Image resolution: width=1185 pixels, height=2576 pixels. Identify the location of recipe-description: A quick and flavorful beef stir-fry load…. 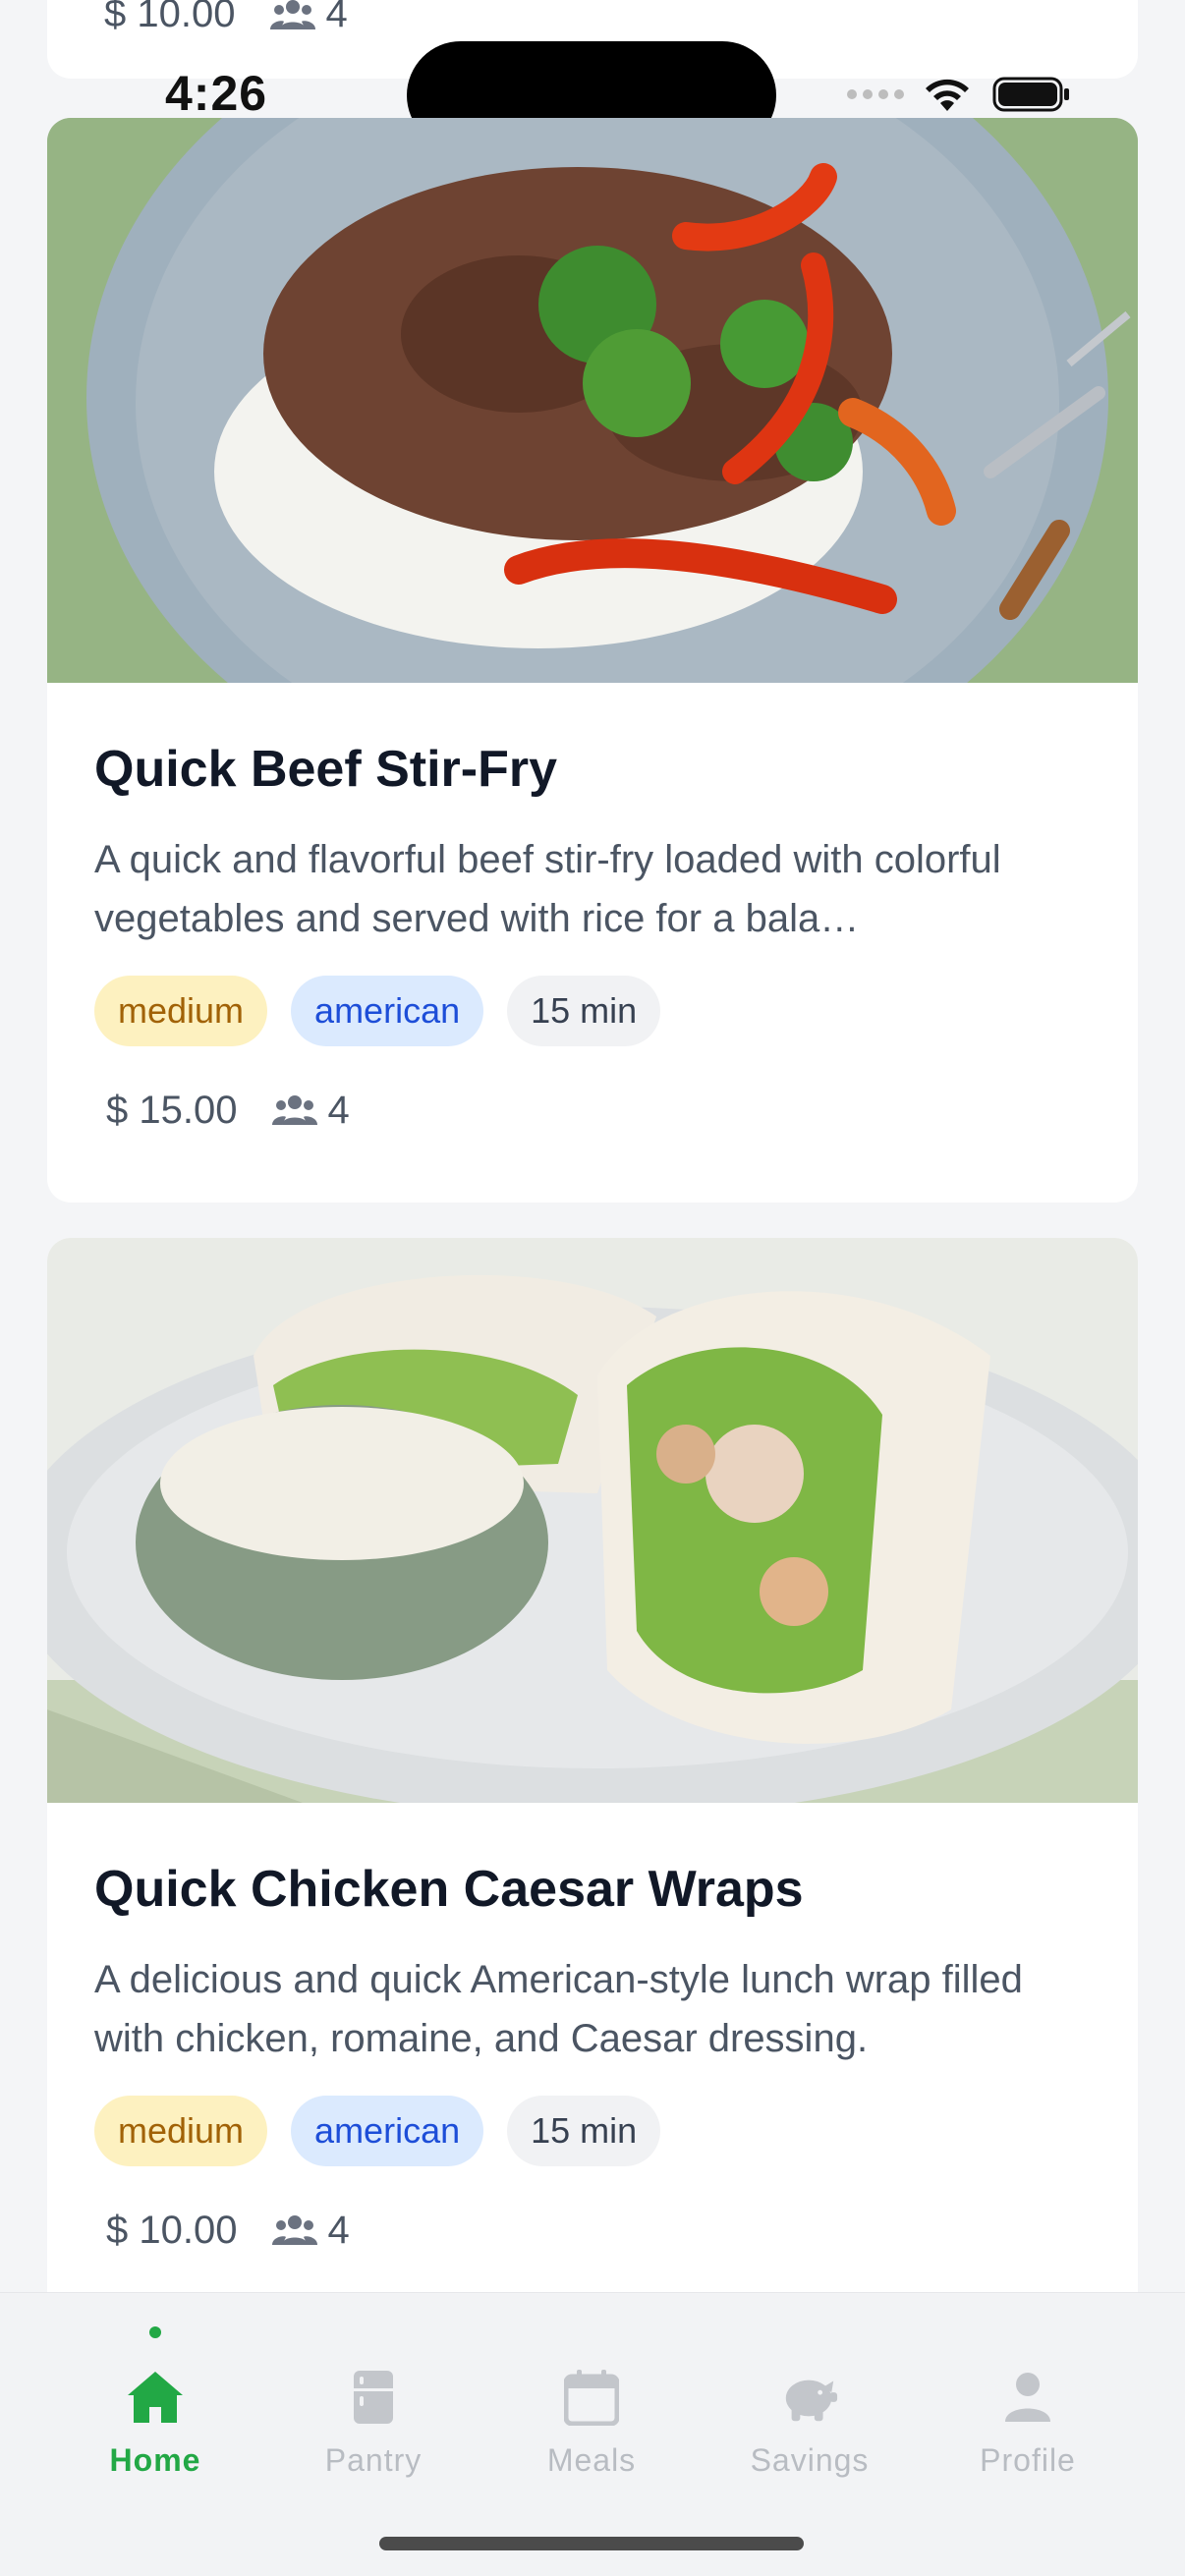
(548, 889).